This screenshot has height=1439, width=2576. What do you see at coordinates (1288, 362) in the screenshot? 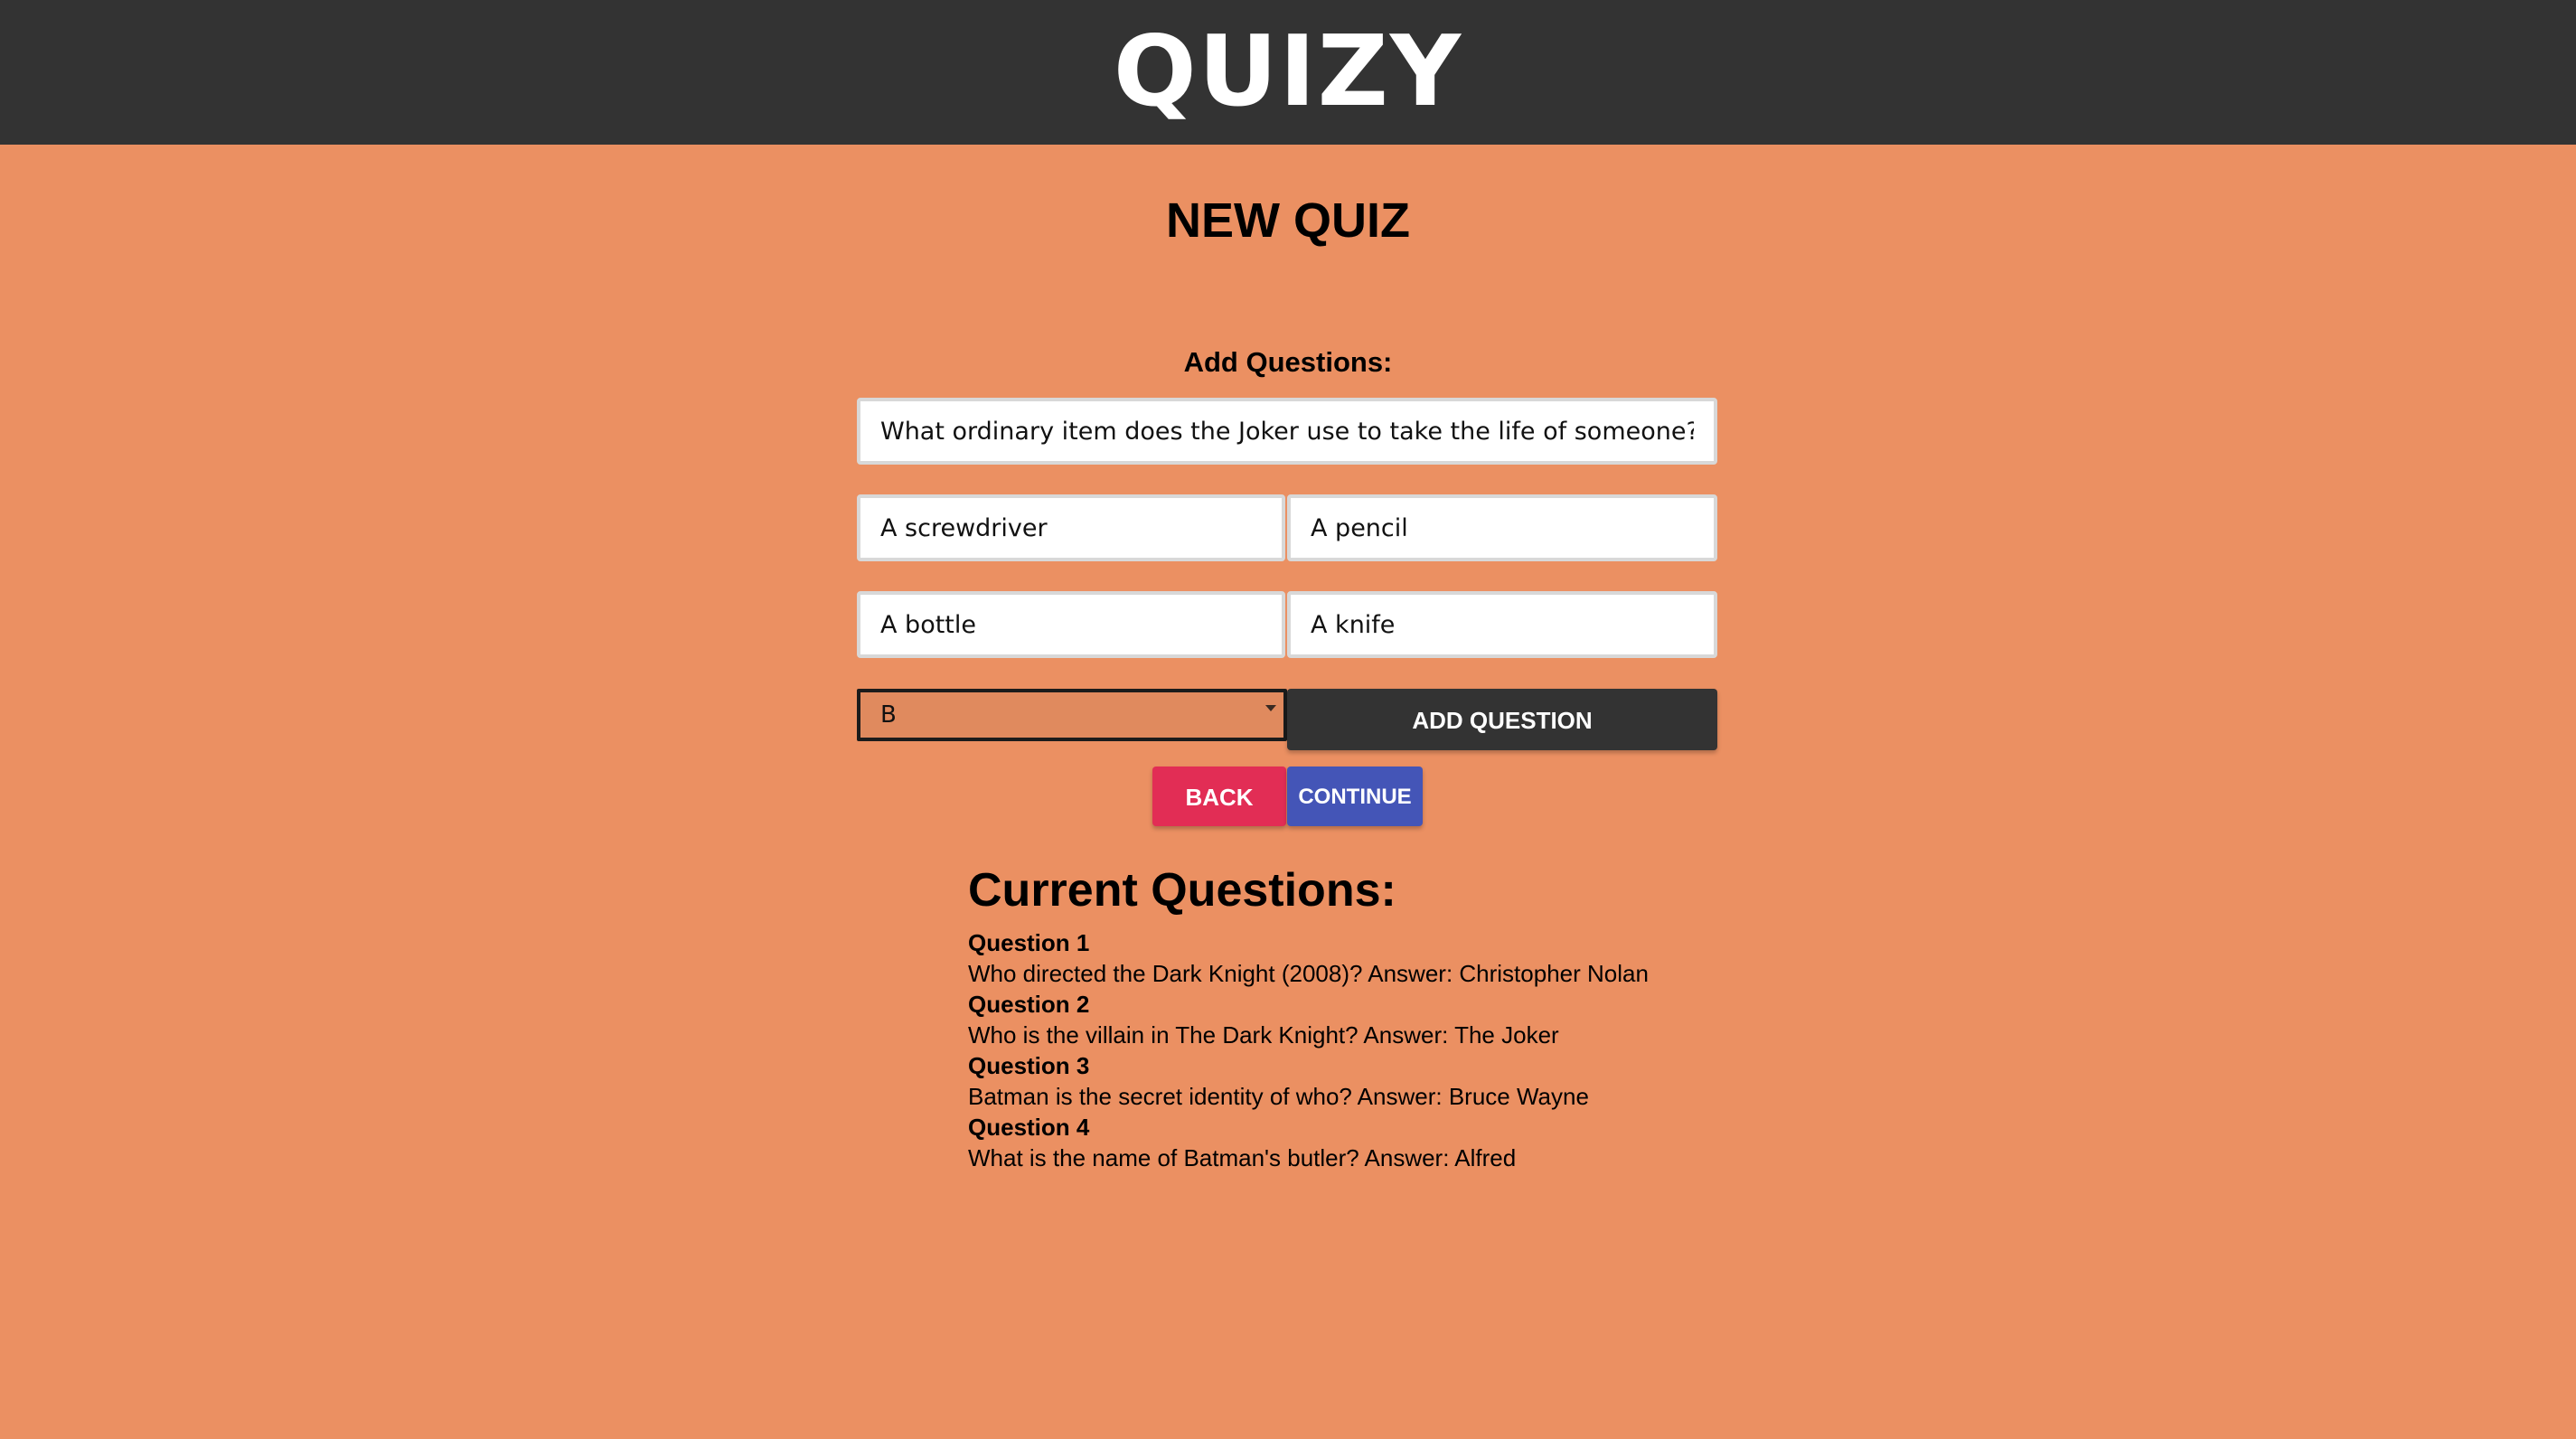
I see `add-questions-label: Add Questions:` at bounding box center [1288, 362].